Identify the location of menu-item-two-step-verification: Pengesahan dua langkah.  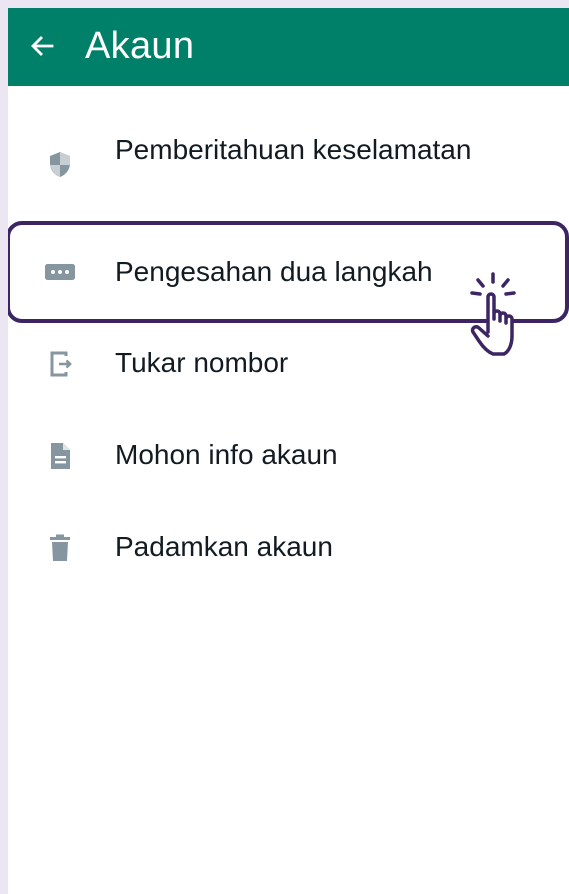
(288, 272).